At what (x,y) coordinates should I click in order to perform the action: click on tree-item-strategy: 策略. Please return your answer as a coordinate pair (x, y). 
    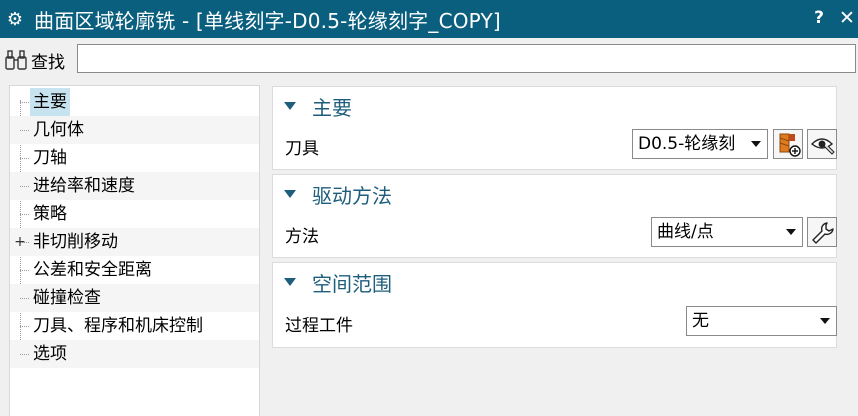
    Looking at the image, I should click on (134, 214).